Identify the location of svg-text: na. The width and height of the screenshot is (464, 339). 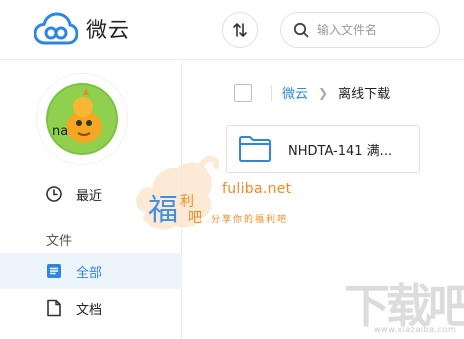
(60, 131).